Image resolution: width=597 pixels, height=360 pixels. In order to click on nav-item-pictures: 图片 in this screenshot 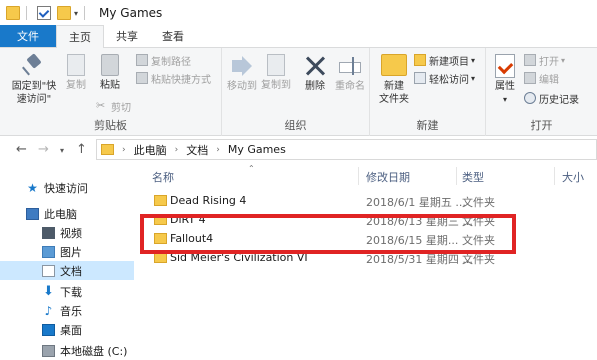, I will do `click(67, 251)`.